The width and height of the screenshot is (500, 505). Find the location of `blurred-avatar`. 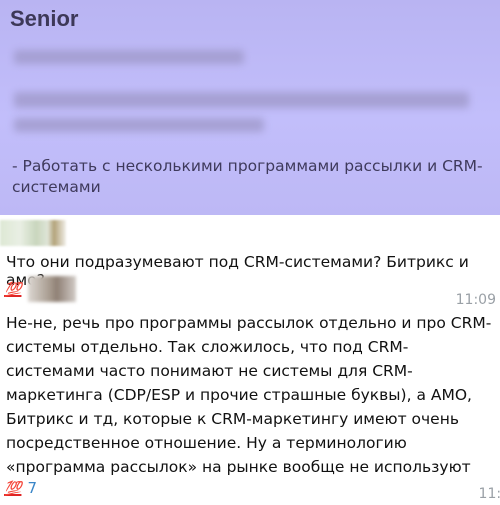

blurred-avatar is located at coordinates (33, 233).